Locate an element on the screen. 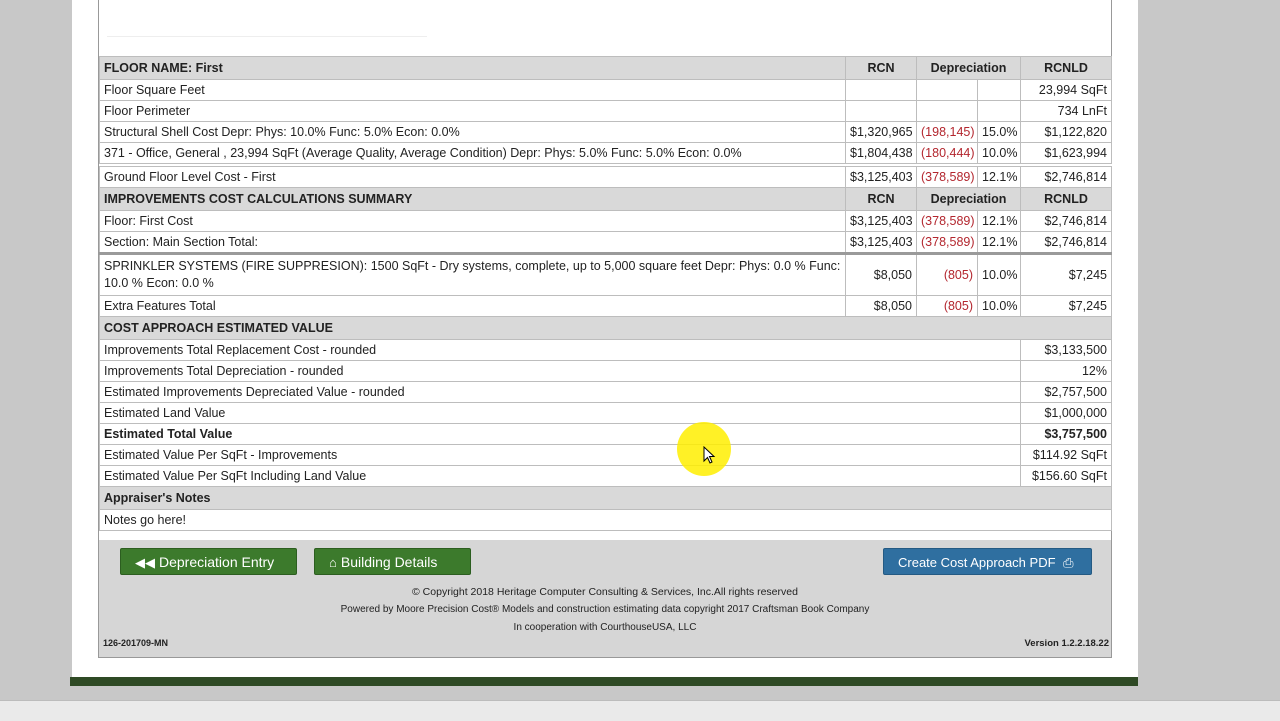  row-label: Floor Perimeter is located at coordinates (472, 111).